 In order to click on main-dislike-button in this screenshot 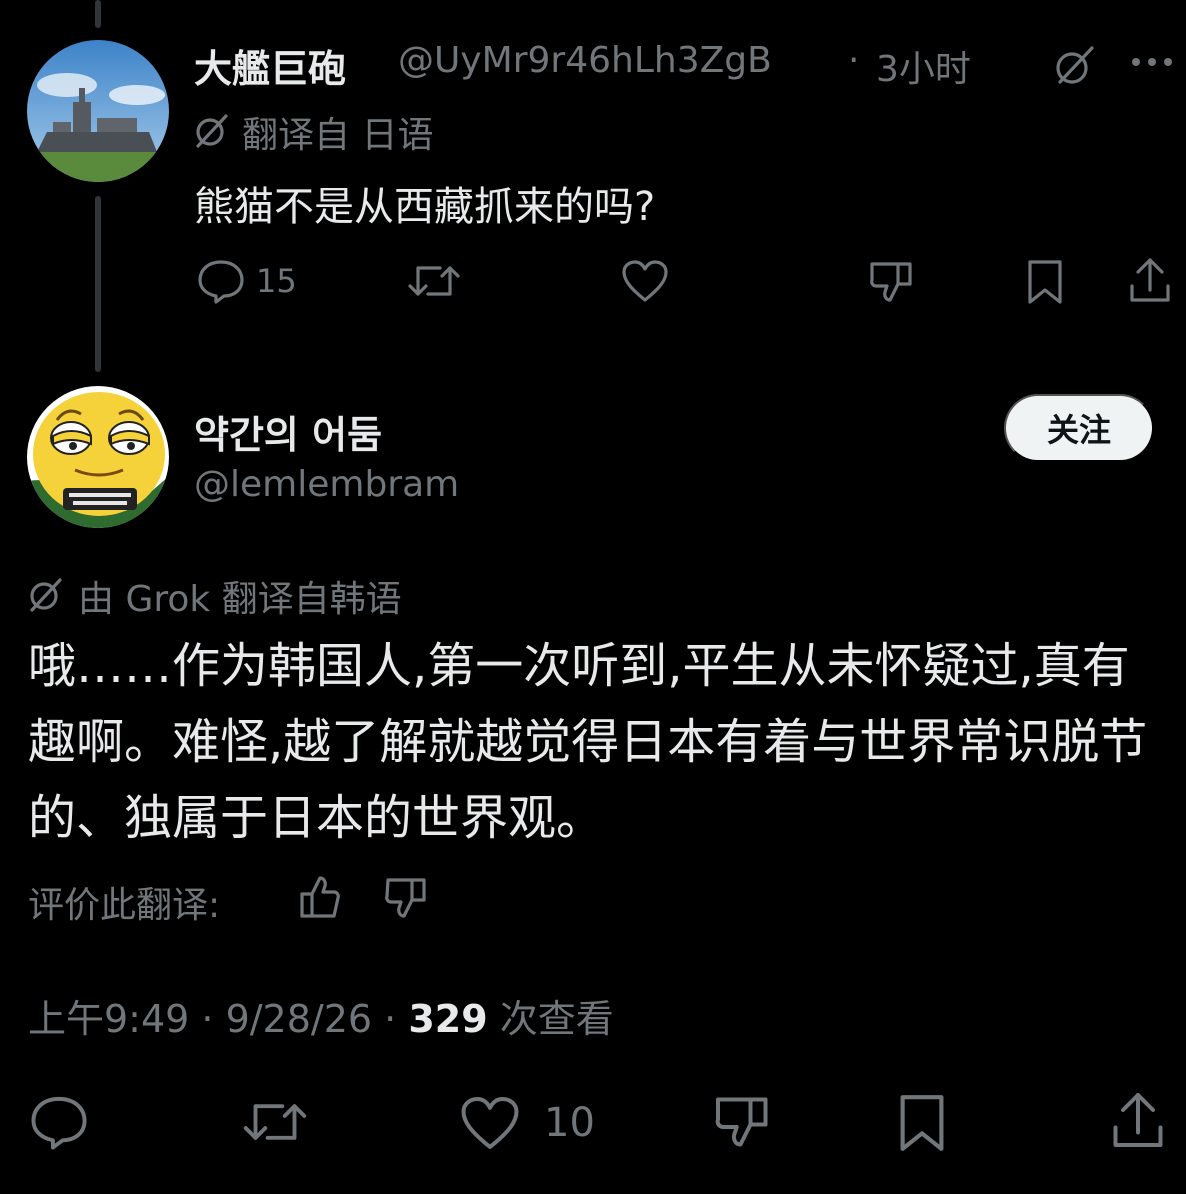, I will do `click(743, 1122)`.